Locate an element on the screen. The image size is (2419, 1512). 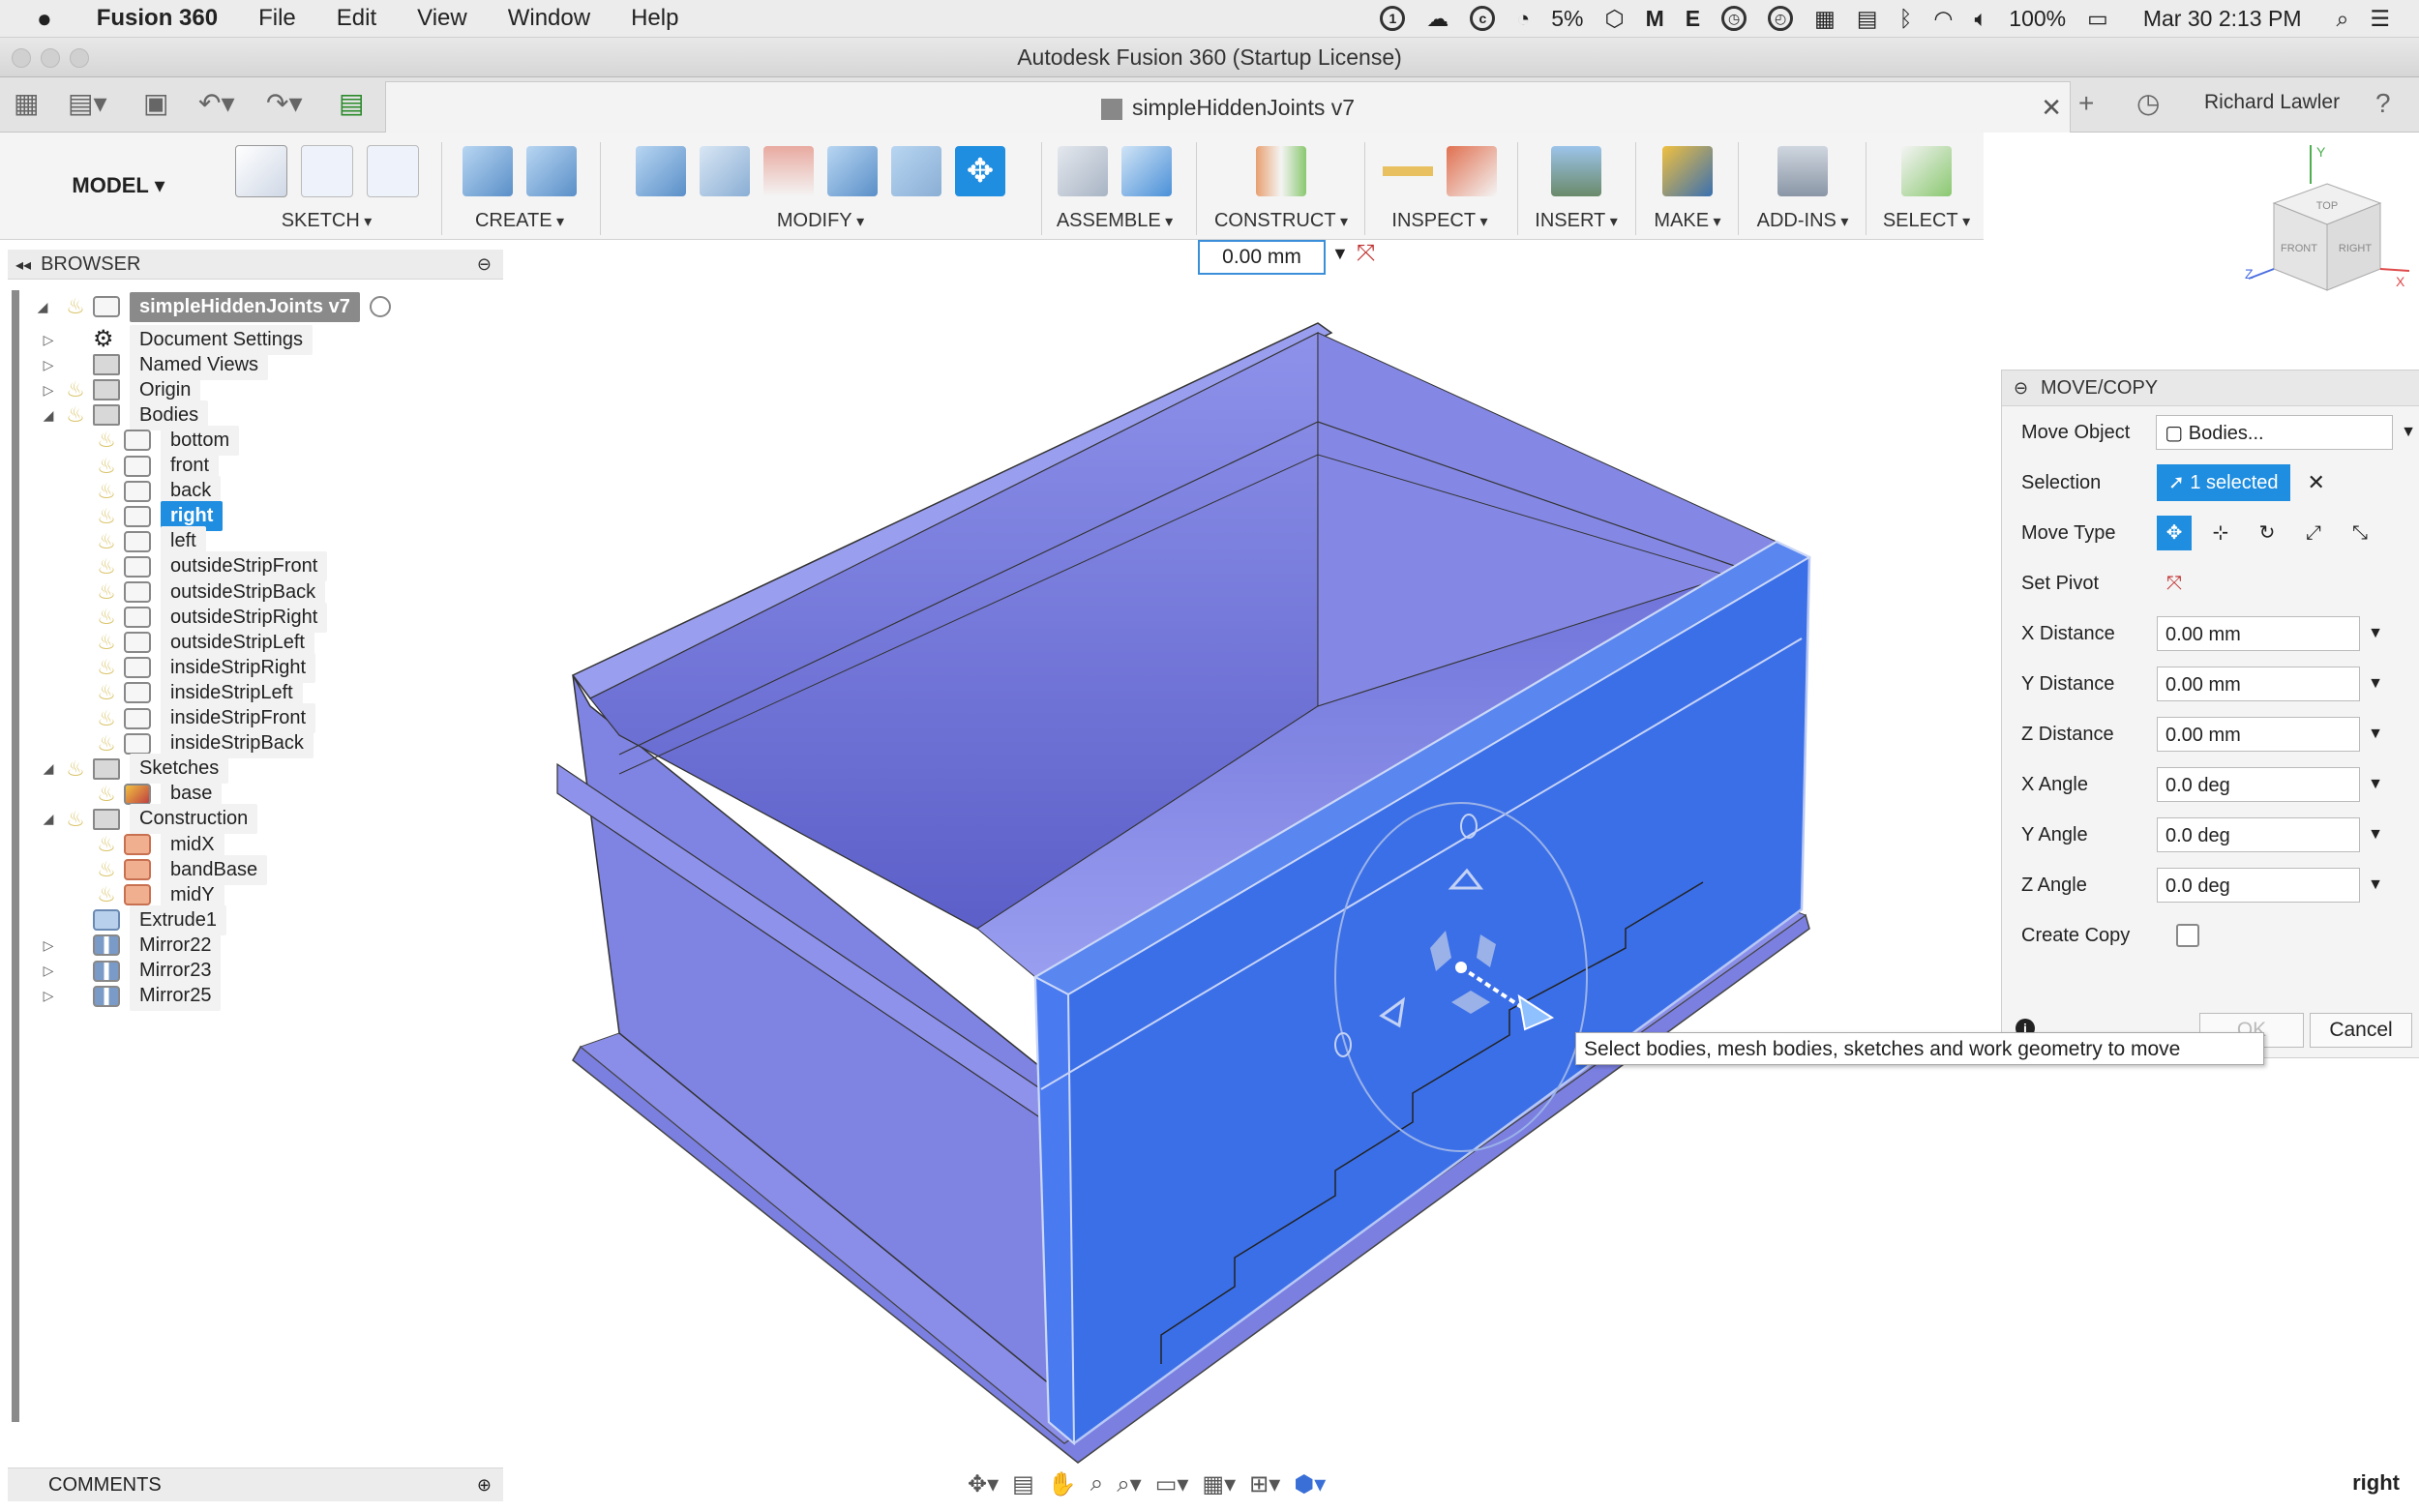
move-copy-icon: ✥ is located at coordinates (980, 171).